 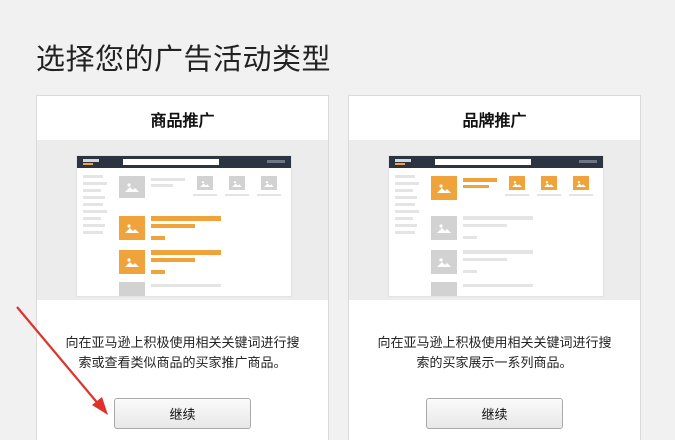 I want to click on card-description: 向在亚马逊上积极使用相关关键词进行搜 索的买家展示一系列商品。, so click(x=494, y=354).